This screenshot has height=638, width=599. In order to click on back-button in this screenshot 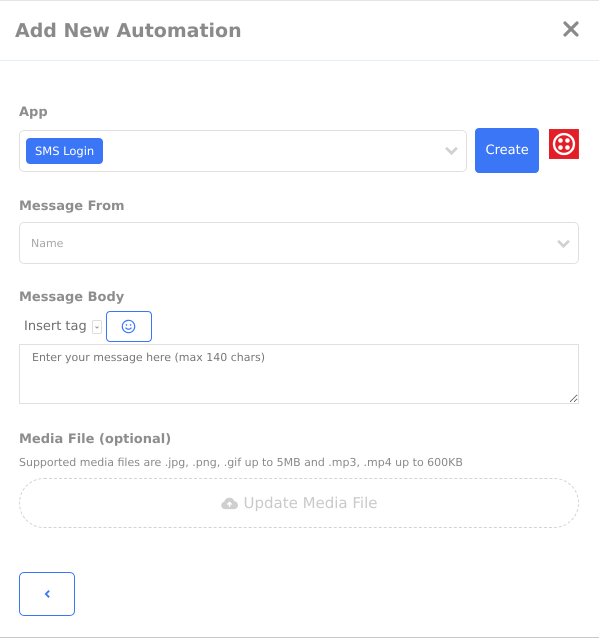, I will do `click(47, 594)`.